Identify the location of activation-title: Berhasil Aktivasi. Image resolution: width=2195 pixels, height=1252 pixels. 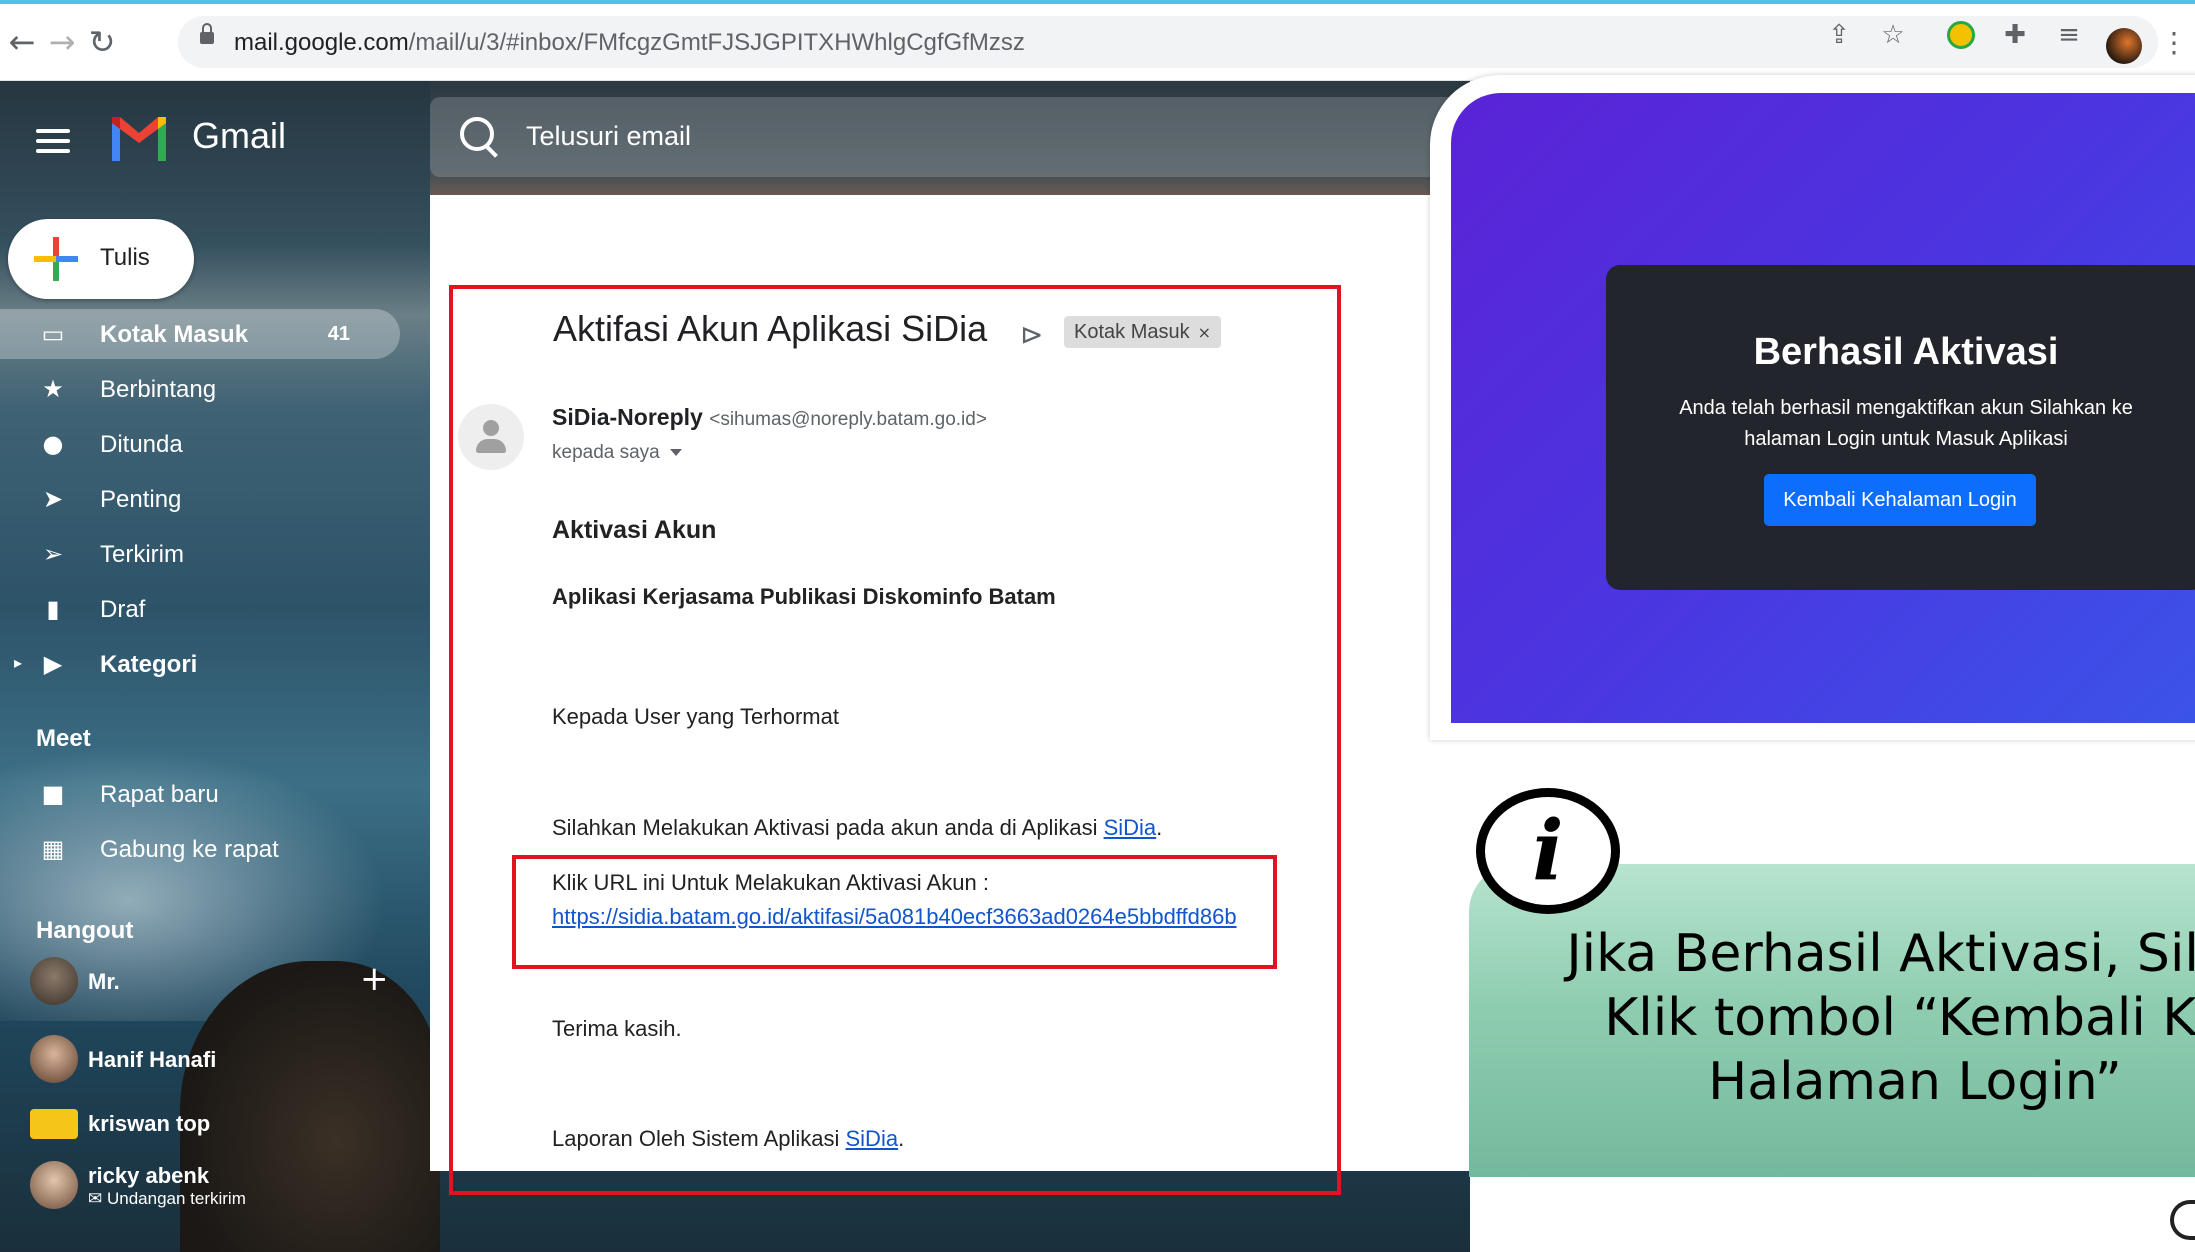
(1906, 352).